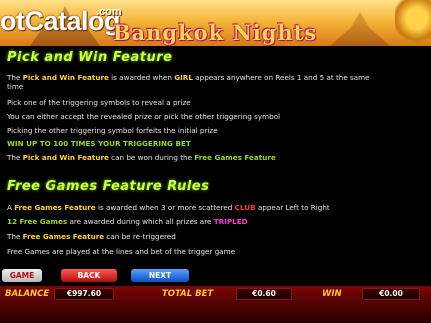 This screenshot has width=431, height=323. I want to click on text-segment: is awarded when 3 or more scattered, so click(165, 207).